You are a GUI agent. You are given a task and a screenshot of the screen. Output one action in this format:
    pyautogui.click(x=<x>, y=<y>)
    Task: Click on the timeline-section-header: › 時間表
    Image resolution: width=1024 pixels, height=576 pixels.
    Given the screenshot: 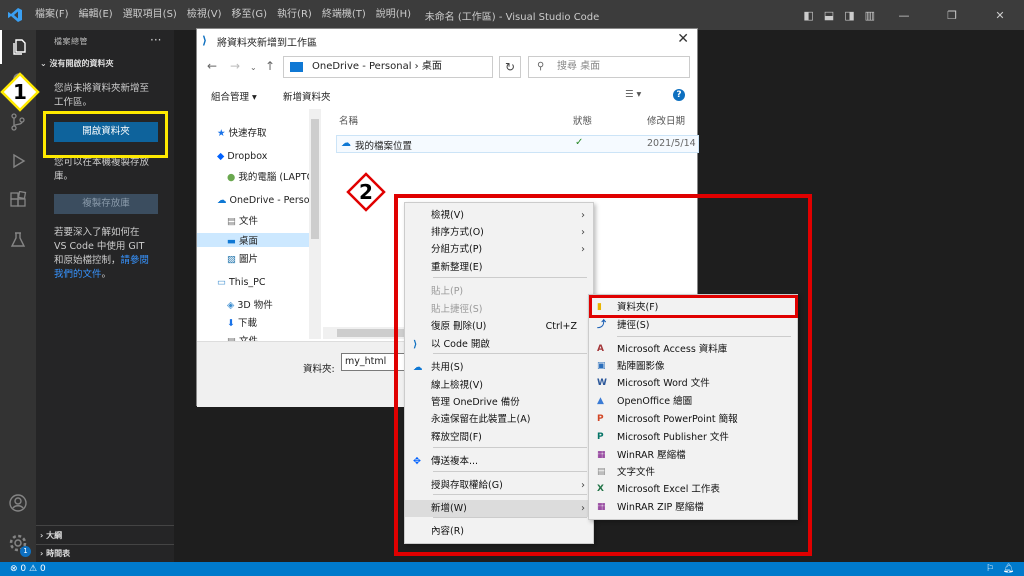 What is the action you would take?
    pyautogui.click(x=55, y=553)
    